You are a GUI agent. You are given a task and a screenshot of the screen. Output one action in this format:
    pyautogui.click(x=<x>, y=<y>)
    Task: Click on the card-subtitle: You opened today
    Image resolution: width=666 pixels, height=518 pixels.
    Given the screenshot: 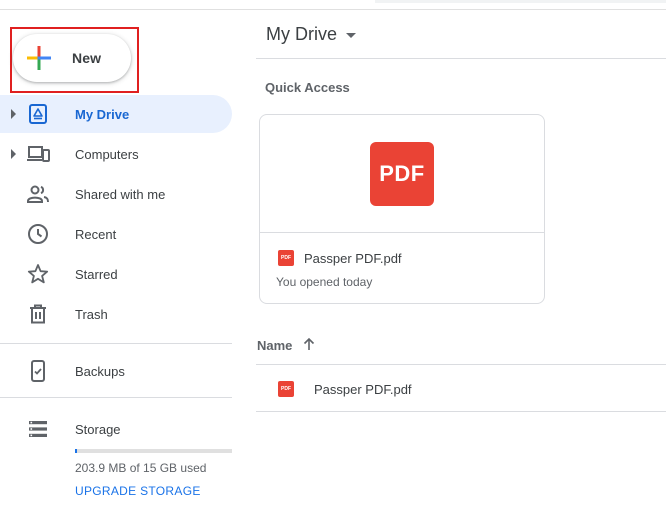 What is the action you would take?
    pyautogui.click(x=324, y=282)
    